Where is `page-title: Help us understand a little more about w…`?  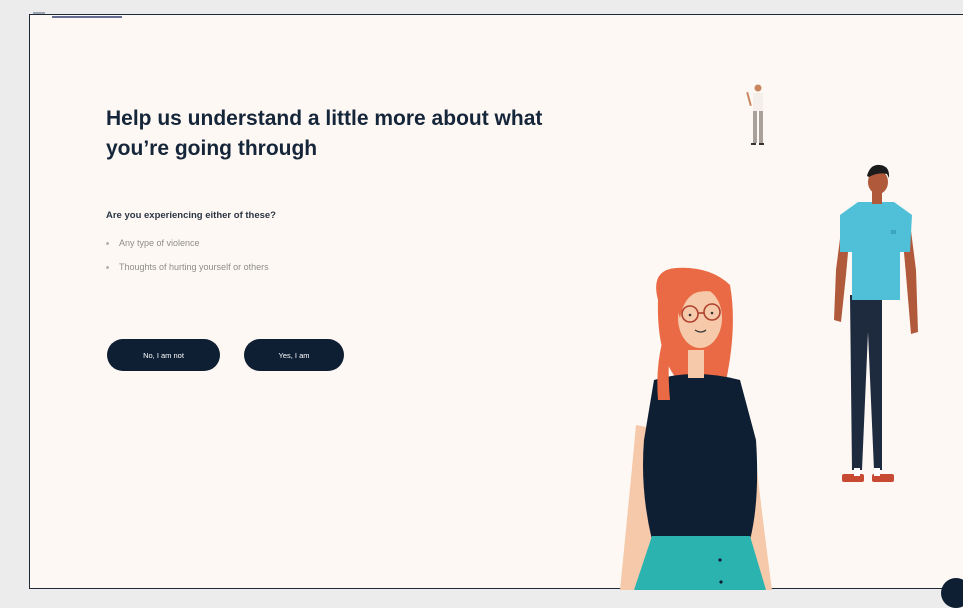 page-title: Help us understand a little more about w… is located at coordinates (324, 133).